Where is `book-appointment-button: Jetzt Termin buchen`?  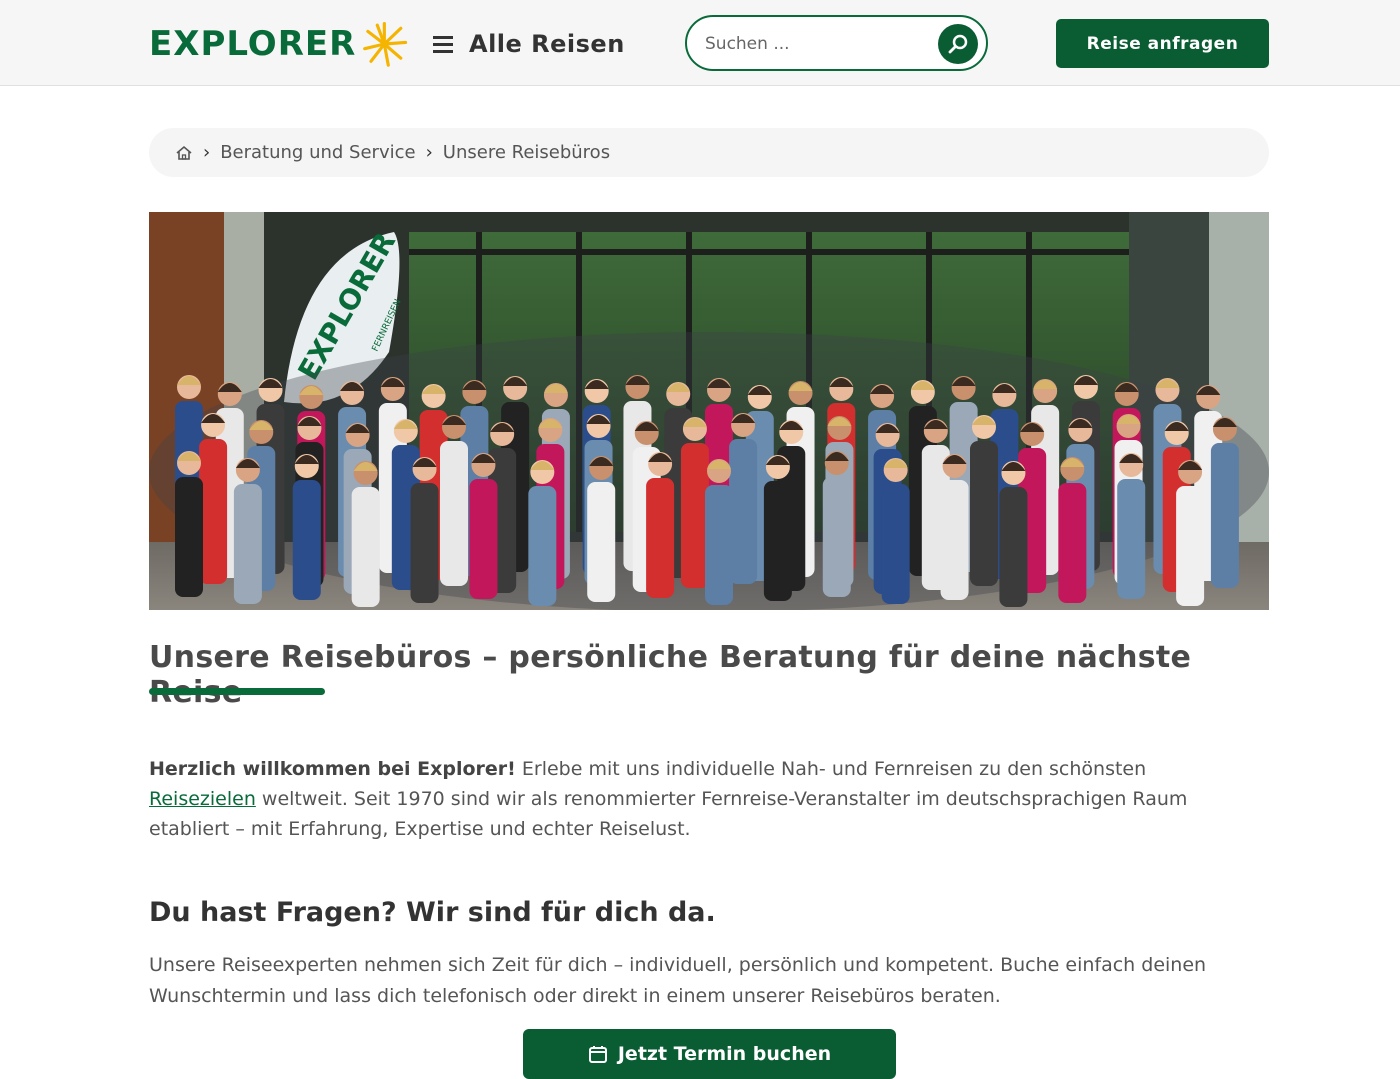 book-appointment-button: Jetzt Termin buchen is located at coordinates (709, 1054).